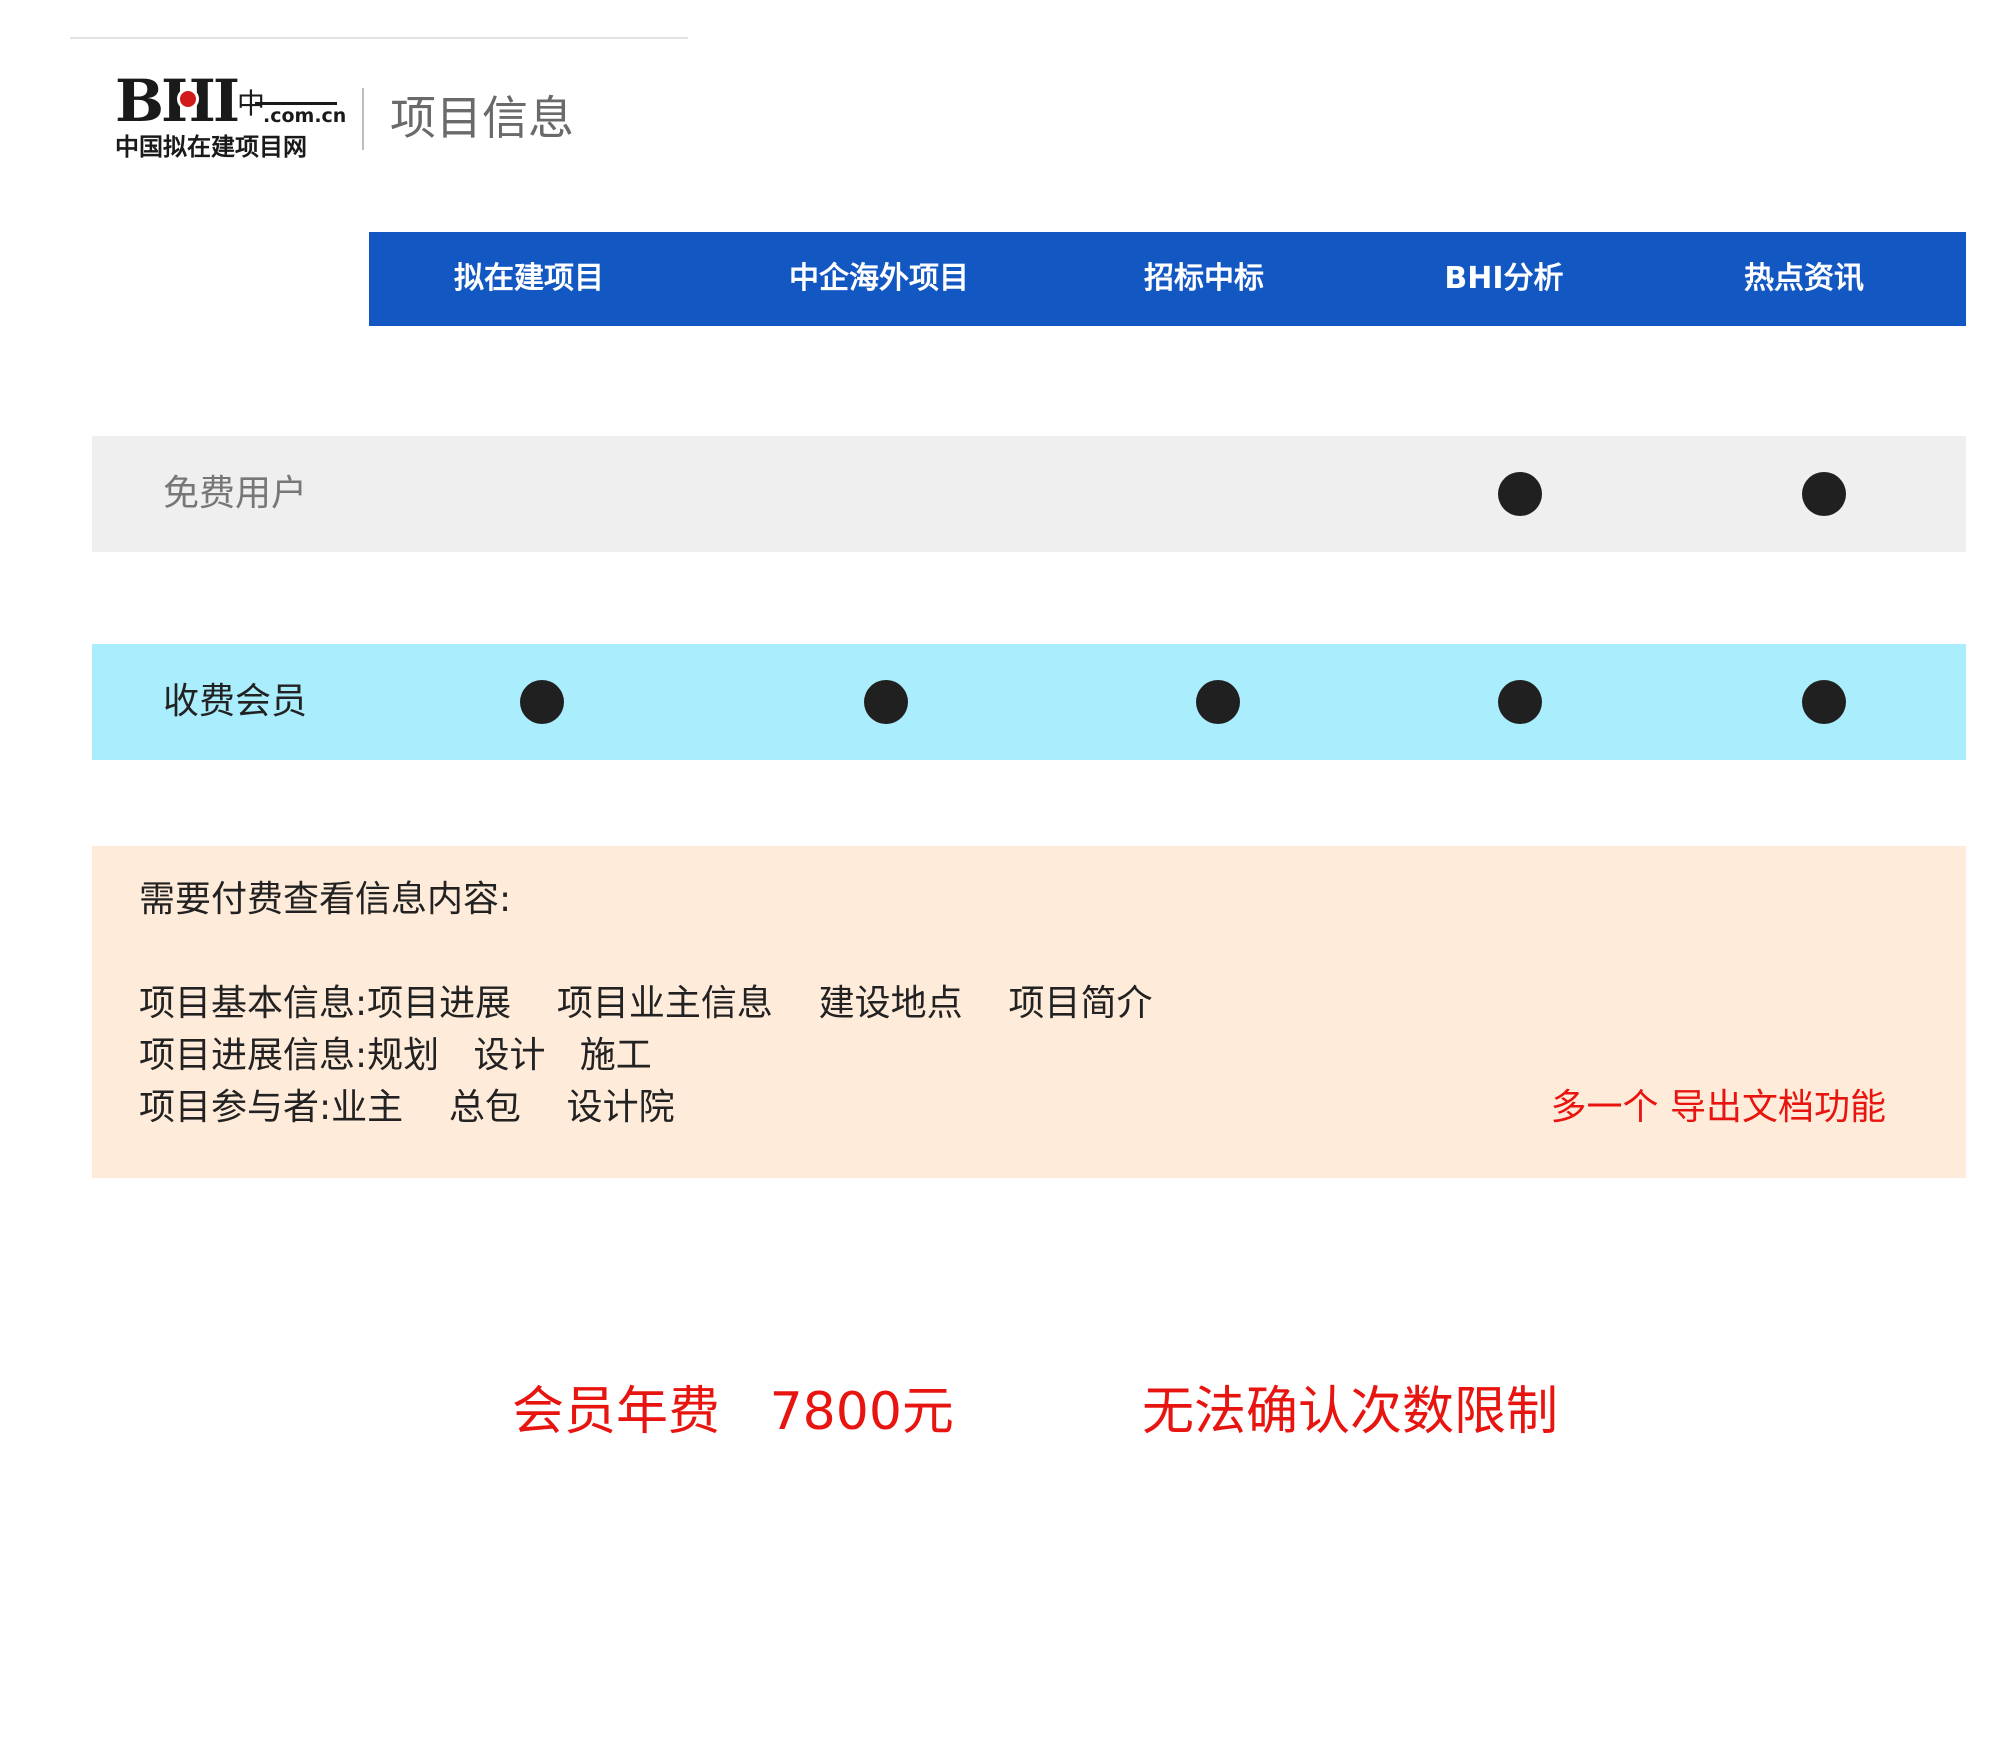 The height and width of the screenshot is (1738, 1991). I want to click on usage-limit-note: 无法确认次数限制, so click(1350, 1412).